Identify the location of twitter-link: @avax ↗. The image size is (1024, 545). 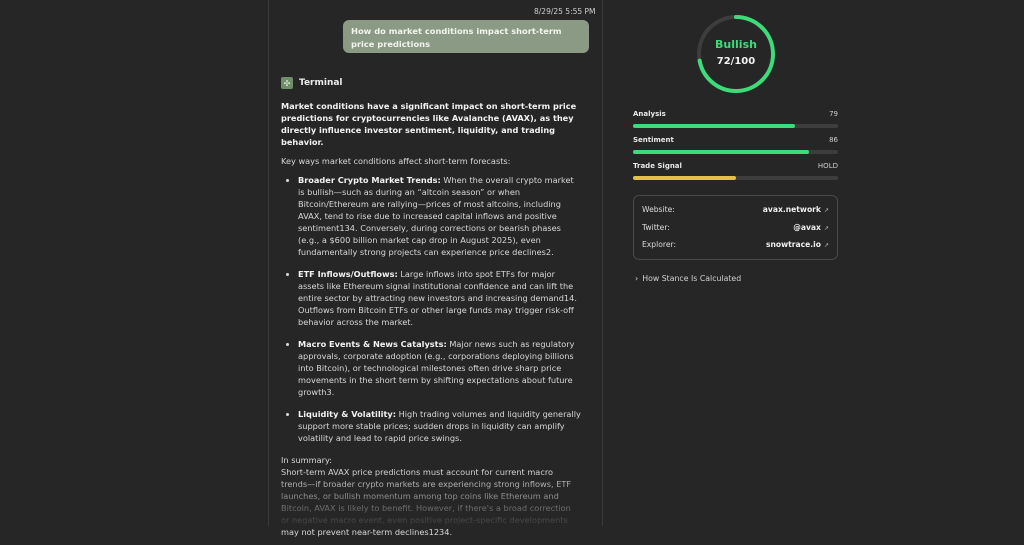
(811, 227).